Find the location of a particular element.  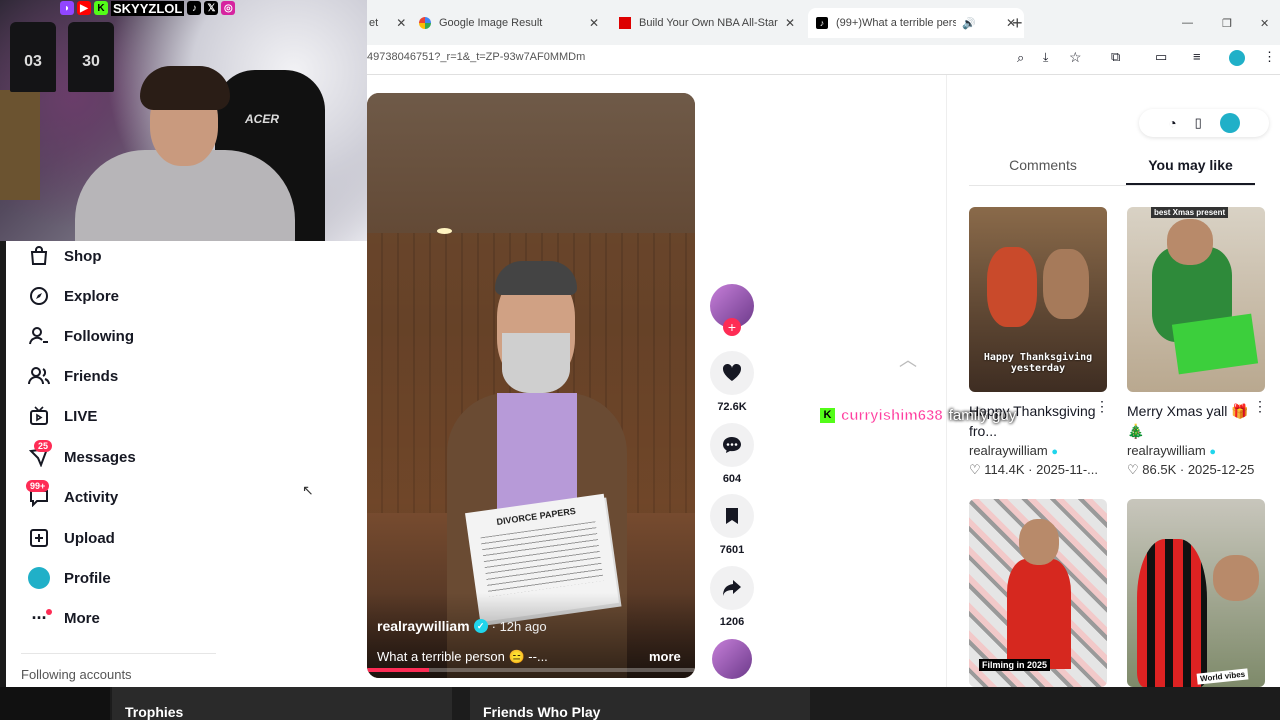

tab-google-image-result: Google Image Result ✕ is located at coordinates (509, 23).